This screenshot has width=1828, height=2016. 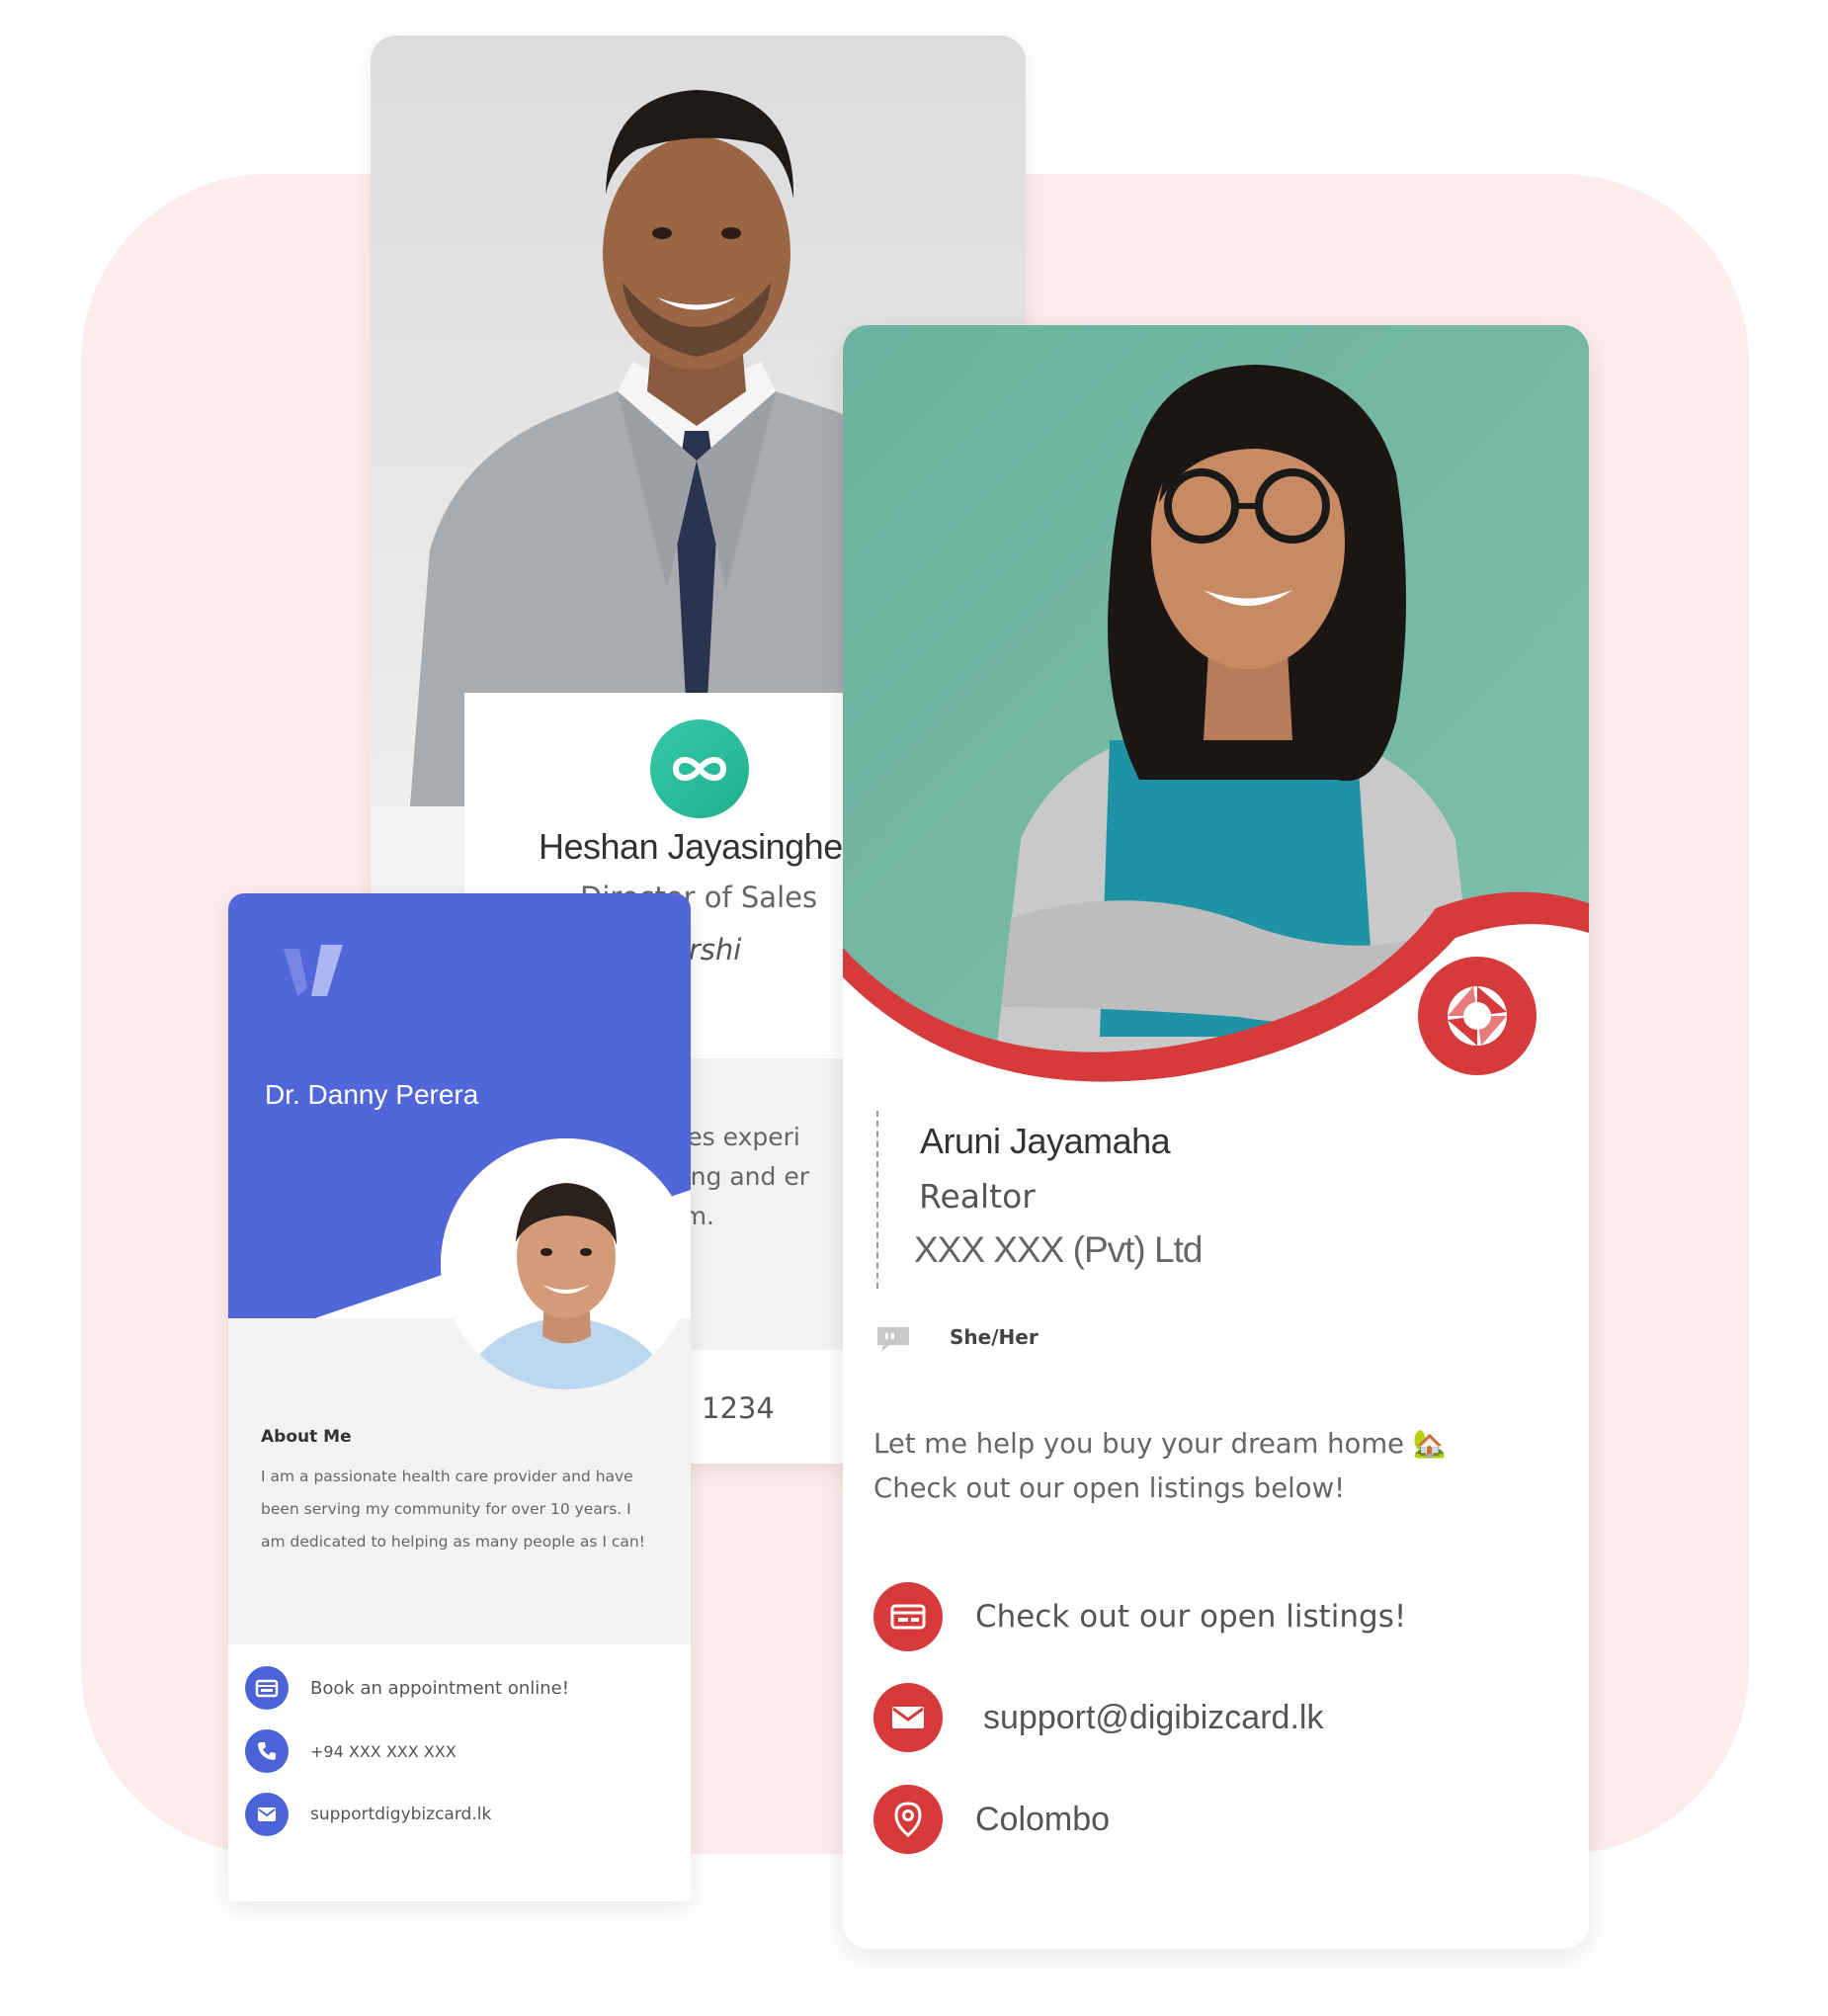 What do you see at coordinates (306, 1437) in the screenshot?
I see `about-title: About Me` at bounding box center [306, 1437].